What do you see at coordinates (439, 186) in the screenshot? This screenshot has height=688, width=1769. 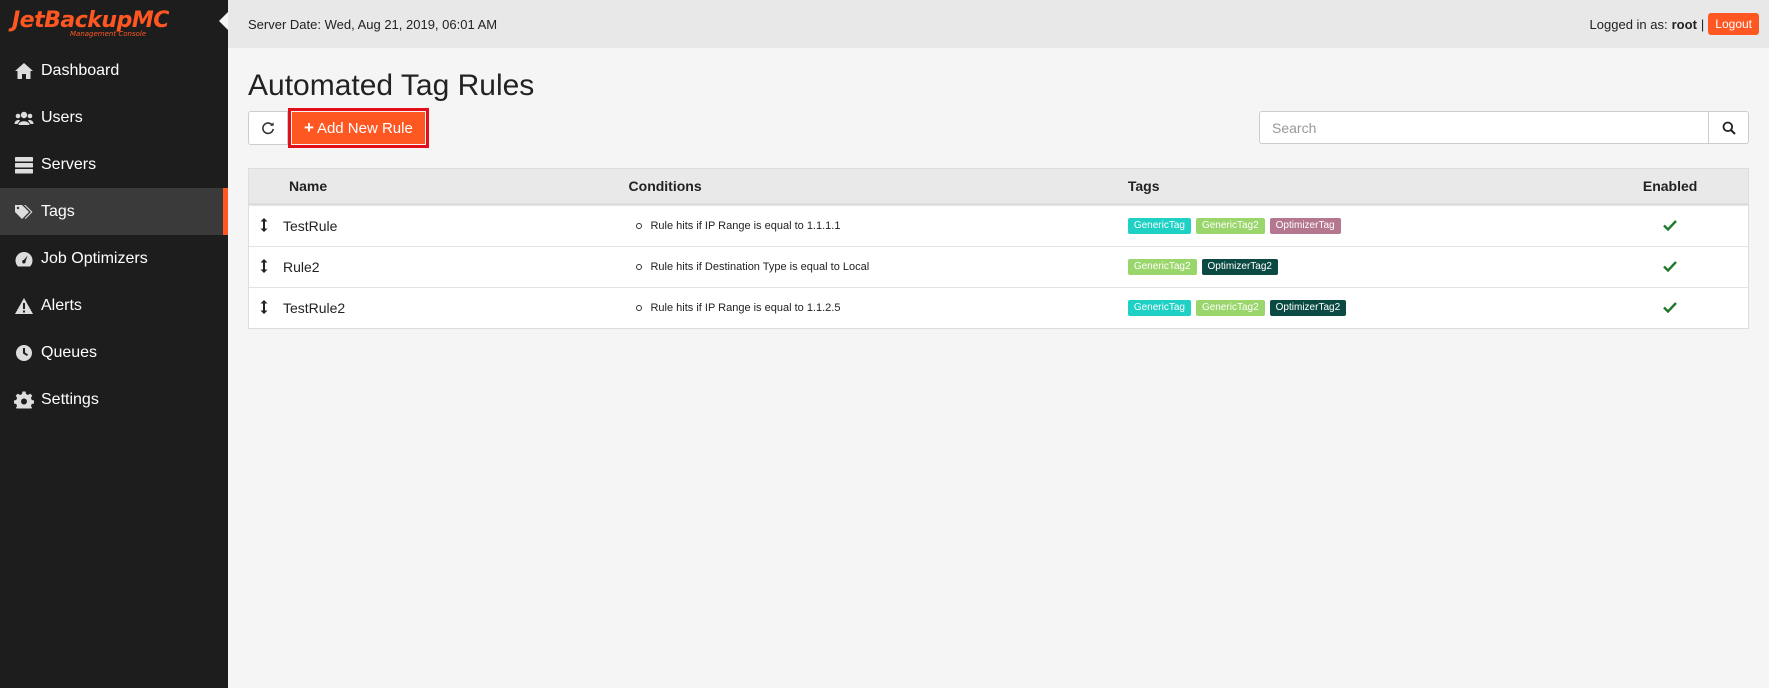 I see `header-name: Name` at bounding box center [439, 186].